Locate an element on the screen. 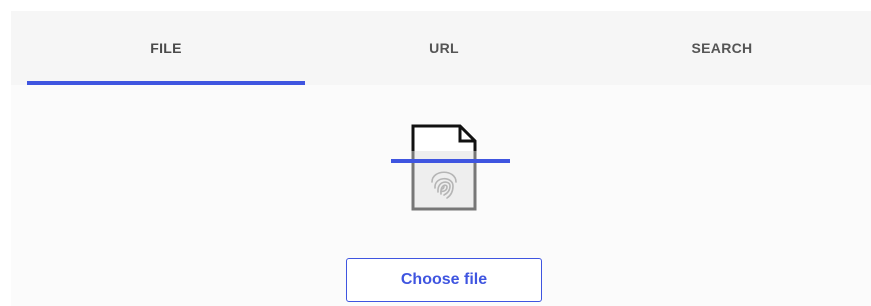  tab-search-label: SEARCH is located at coordinates (722, 48).